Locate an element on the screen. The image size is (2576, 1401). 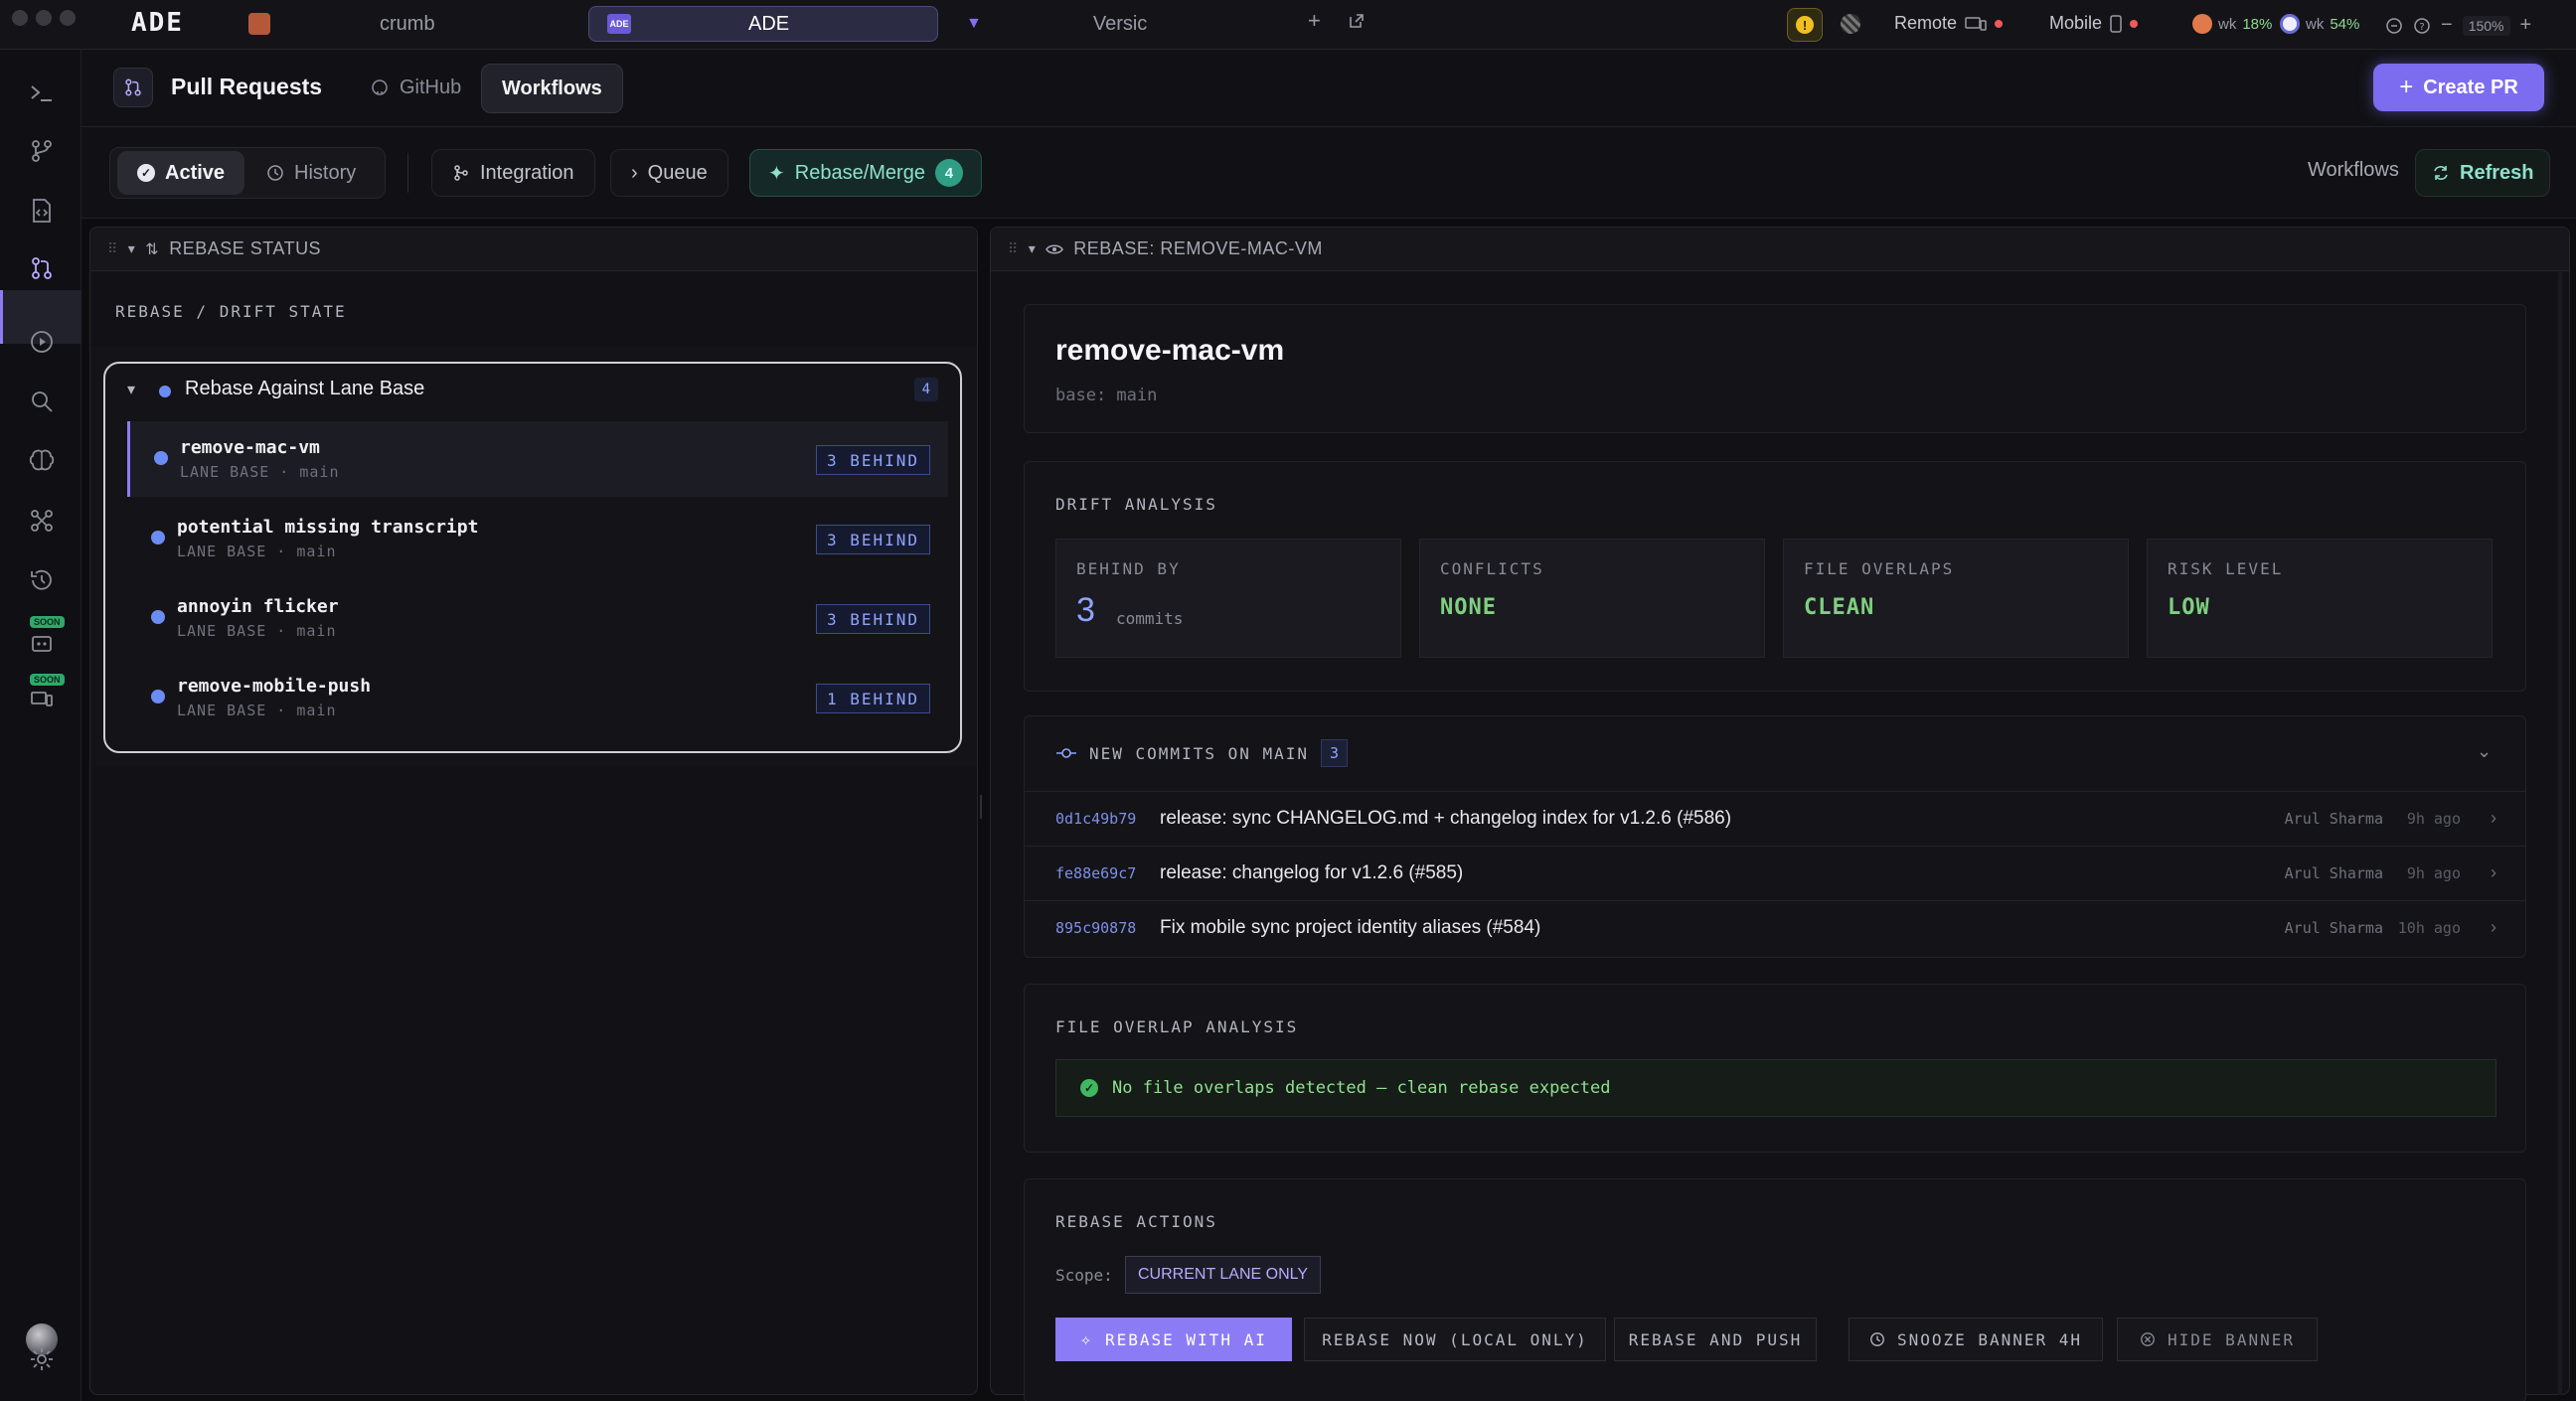
warning-button: ! is located at coordinates (1805, 25).